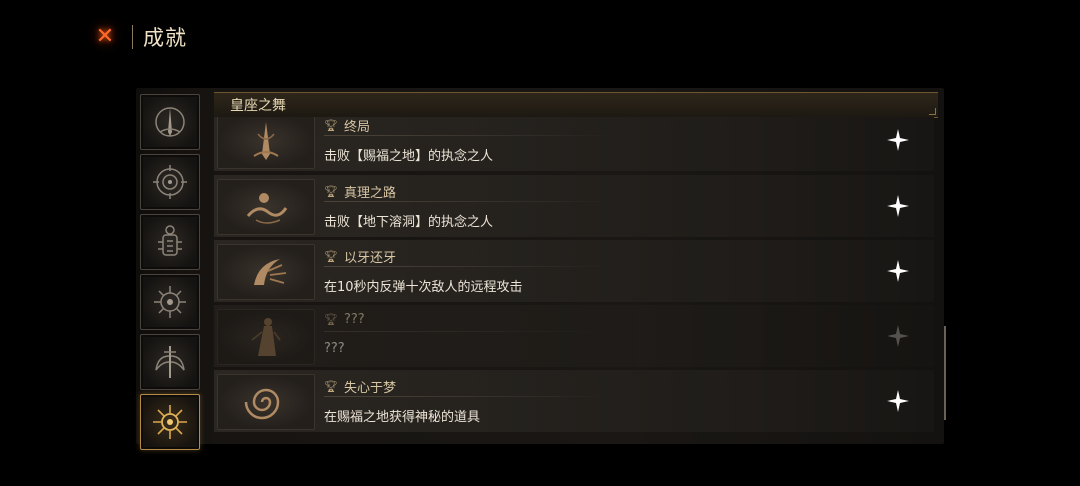 This screenshot has height=486, width=1080. I want to click on spiral-swirl-icon, so click(262, 404).